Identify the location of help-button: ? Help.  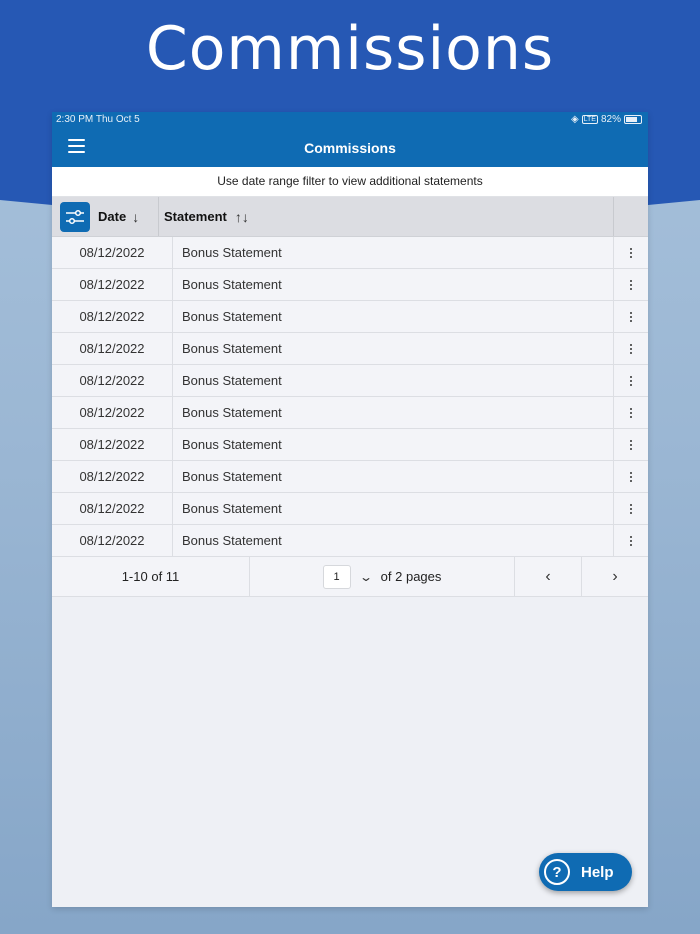
(585, 872).